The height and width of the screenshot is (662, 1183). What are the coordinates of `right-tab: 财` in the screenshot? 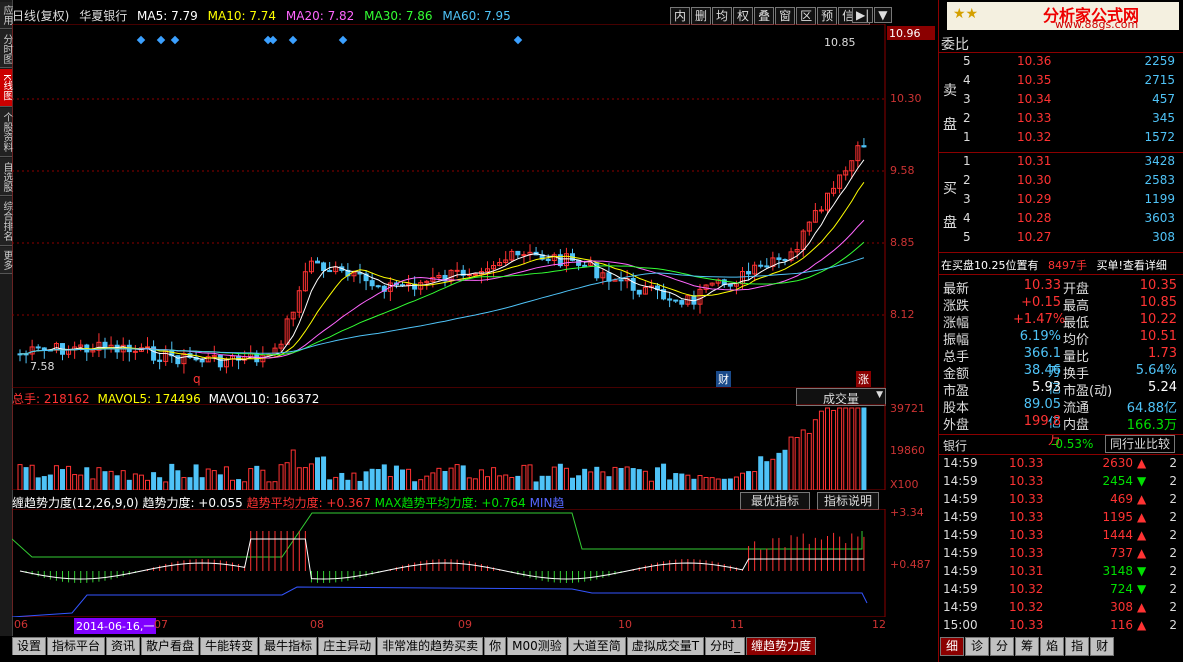 It's located at (1102, 646).